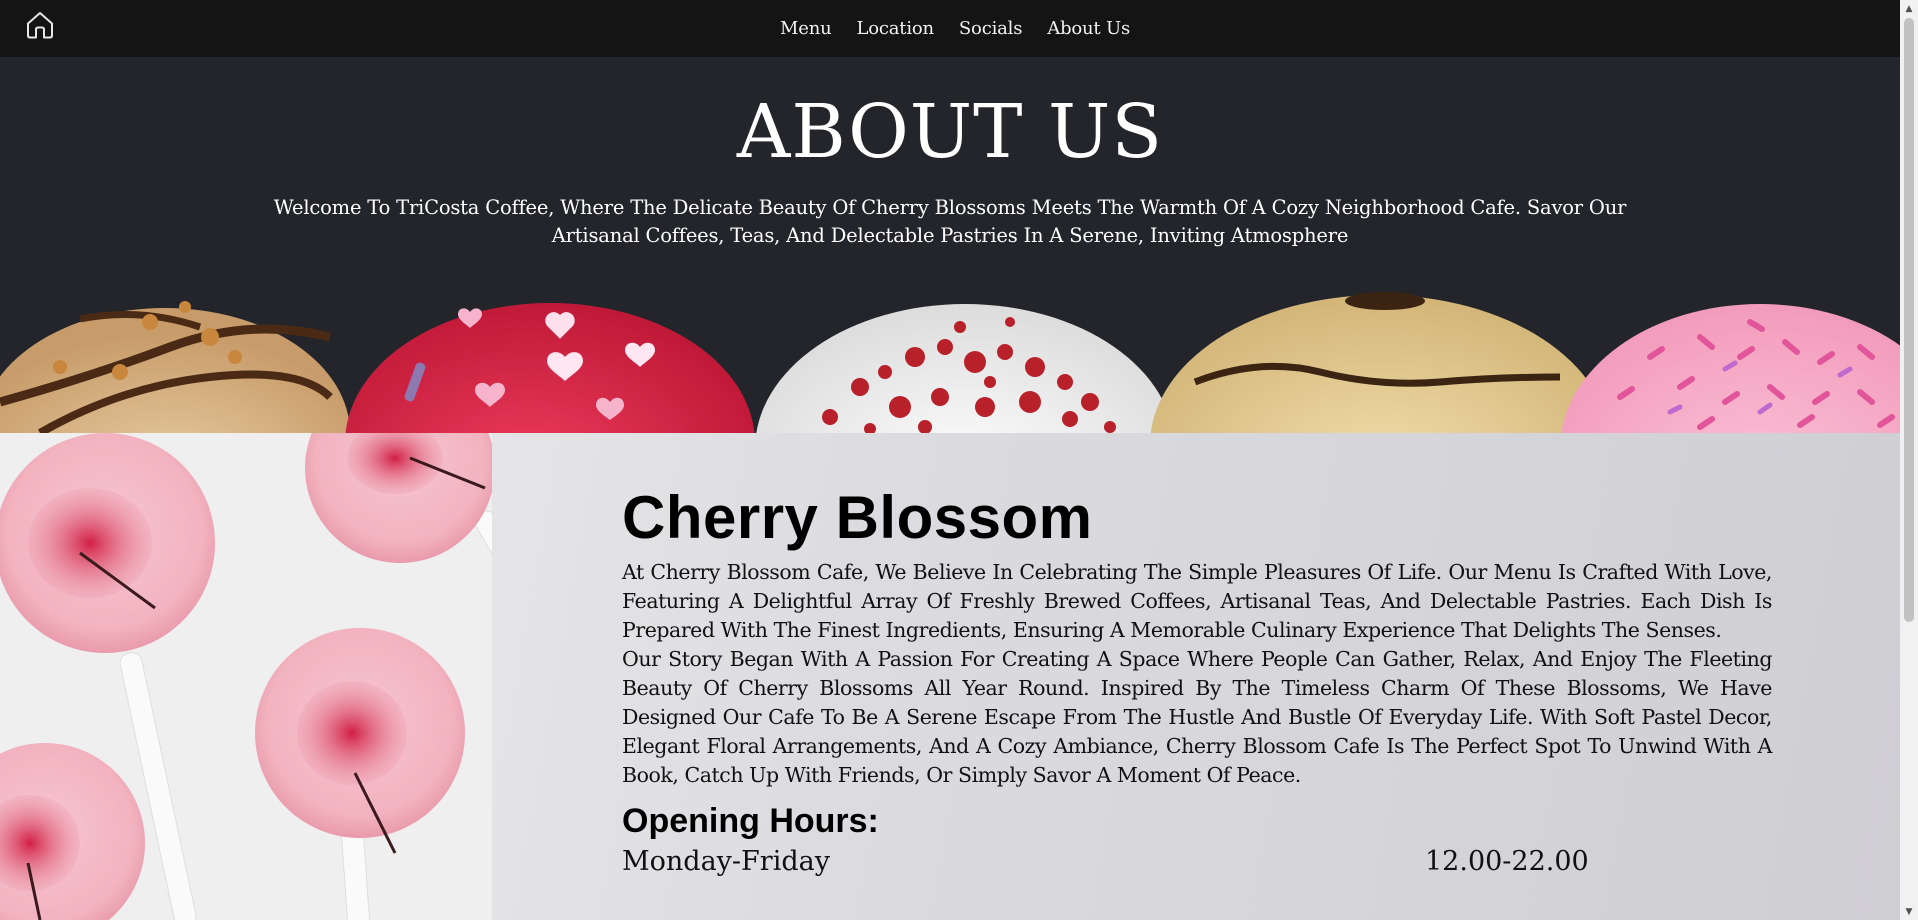  I want to click on page-scrollbar: ▲ ▼, so click(1909, 460).